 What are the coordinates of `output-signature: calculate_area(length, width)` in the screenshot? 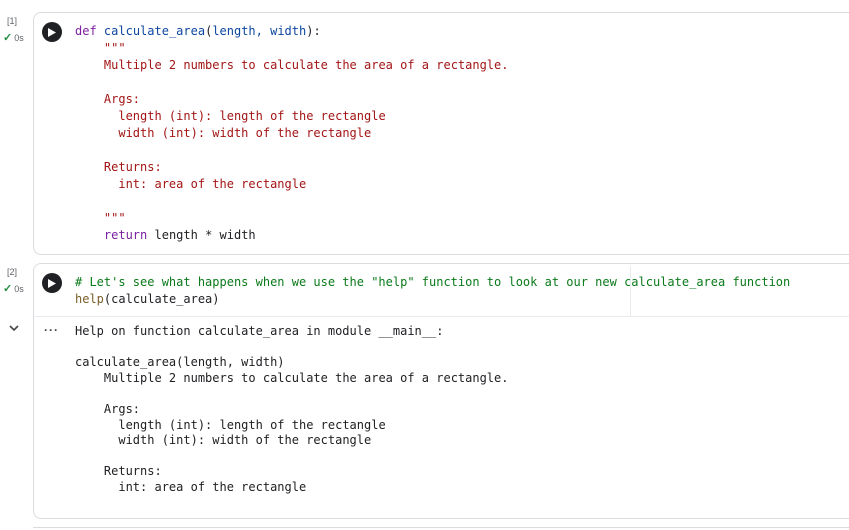 It's located at (180, 362).